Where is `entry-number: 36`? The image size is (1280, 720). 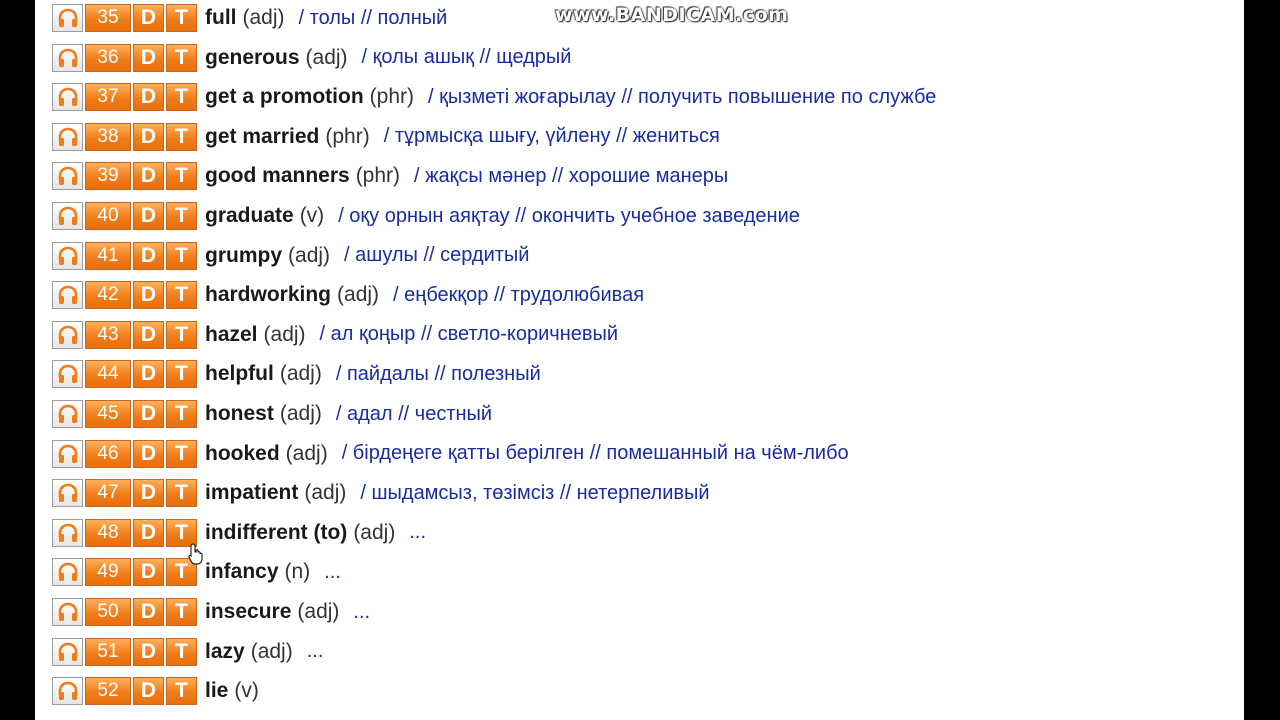
entry-number: 36 is located at coordinates (108, 57).